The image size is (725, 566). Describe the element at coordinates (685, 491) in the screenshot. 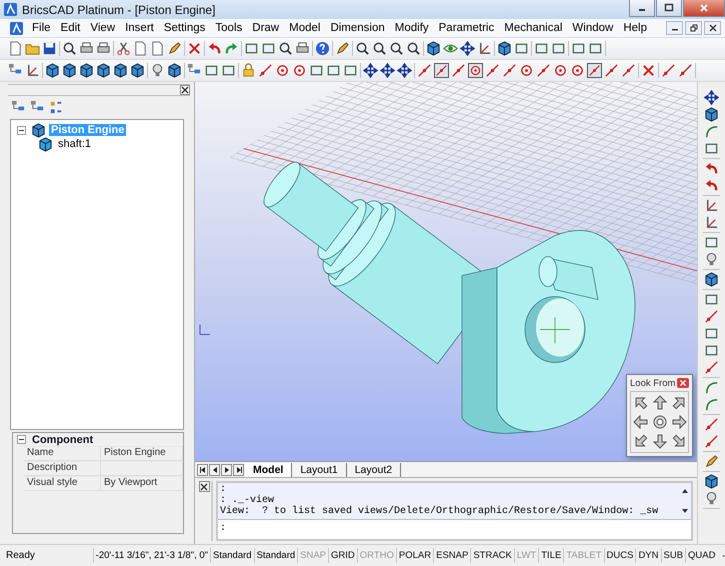

I see `scroll-up-icon` at that location.